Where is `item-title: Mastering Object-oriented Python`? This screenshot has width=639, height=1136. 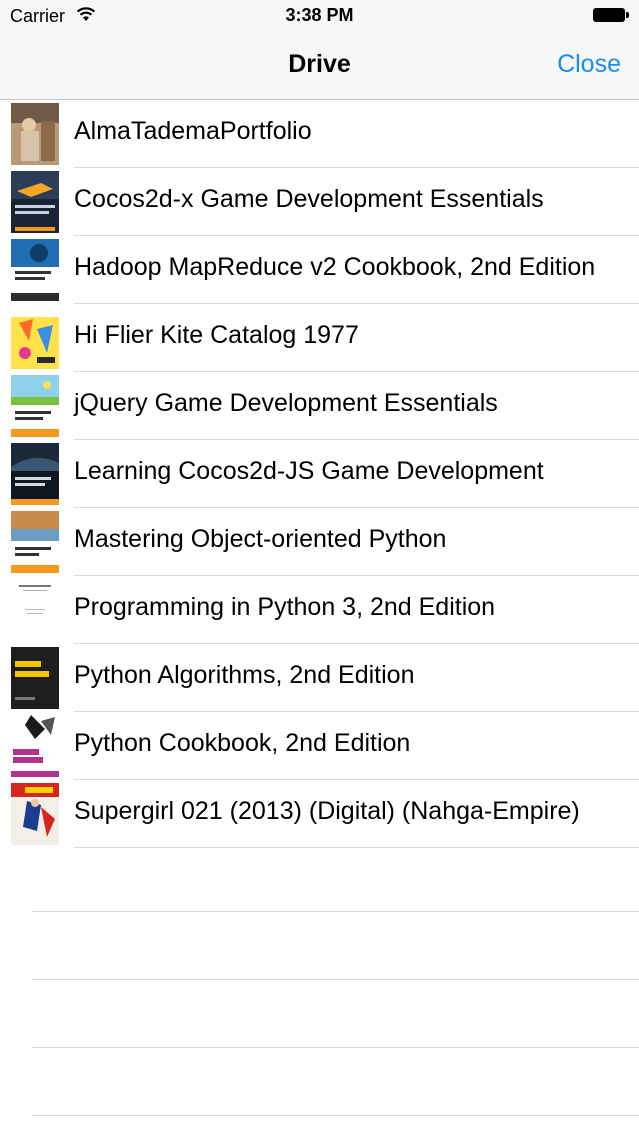 item-title: Mastering Object-oriented Python is located at coordinates (260, 539).